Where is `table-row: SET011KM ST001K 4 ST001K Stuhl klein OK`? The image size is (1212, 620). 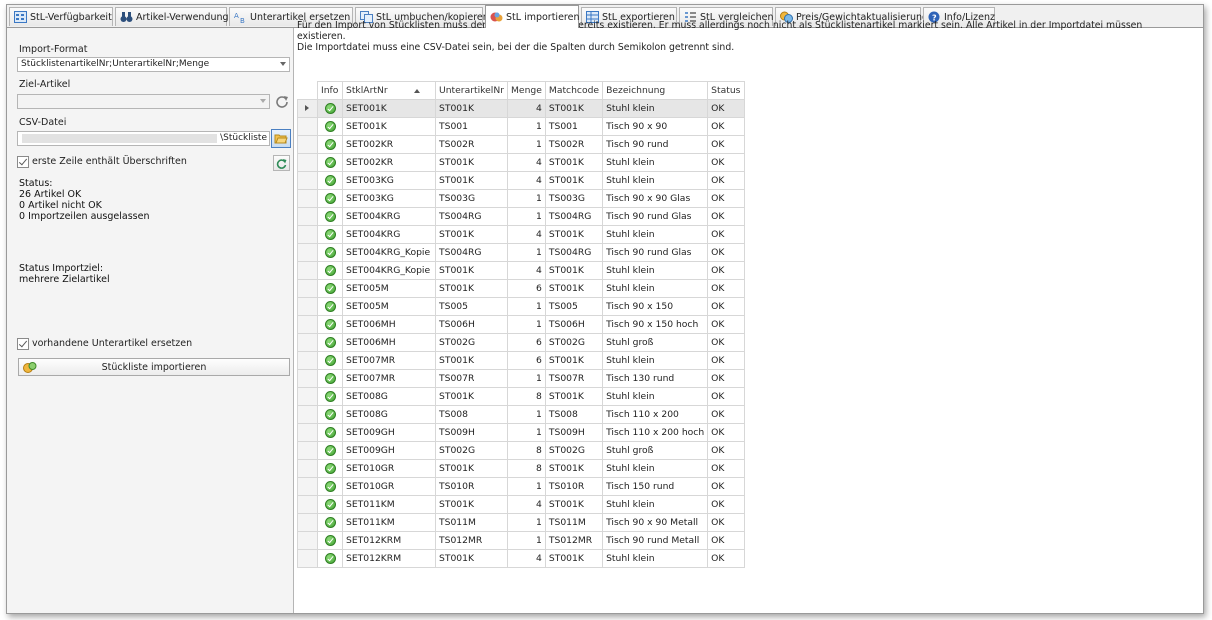
table-row: SET011KM ST001K 4 ST001K Stuhl klein OK is located at coordinates (521, 504).